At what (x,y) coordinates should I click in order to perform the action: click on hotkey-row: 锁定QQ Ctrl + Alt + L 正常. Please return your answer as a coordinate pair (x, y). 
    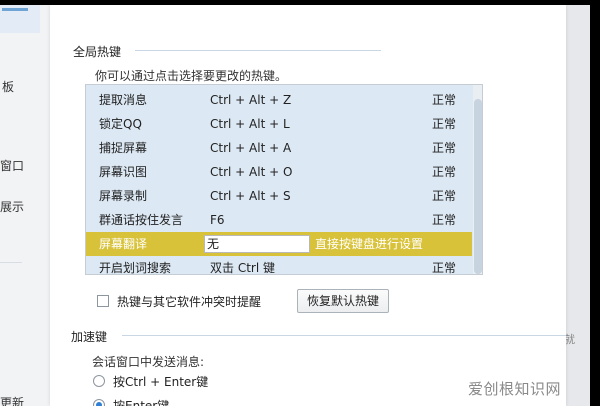
    Looking at the image, I should click on (279, 124).